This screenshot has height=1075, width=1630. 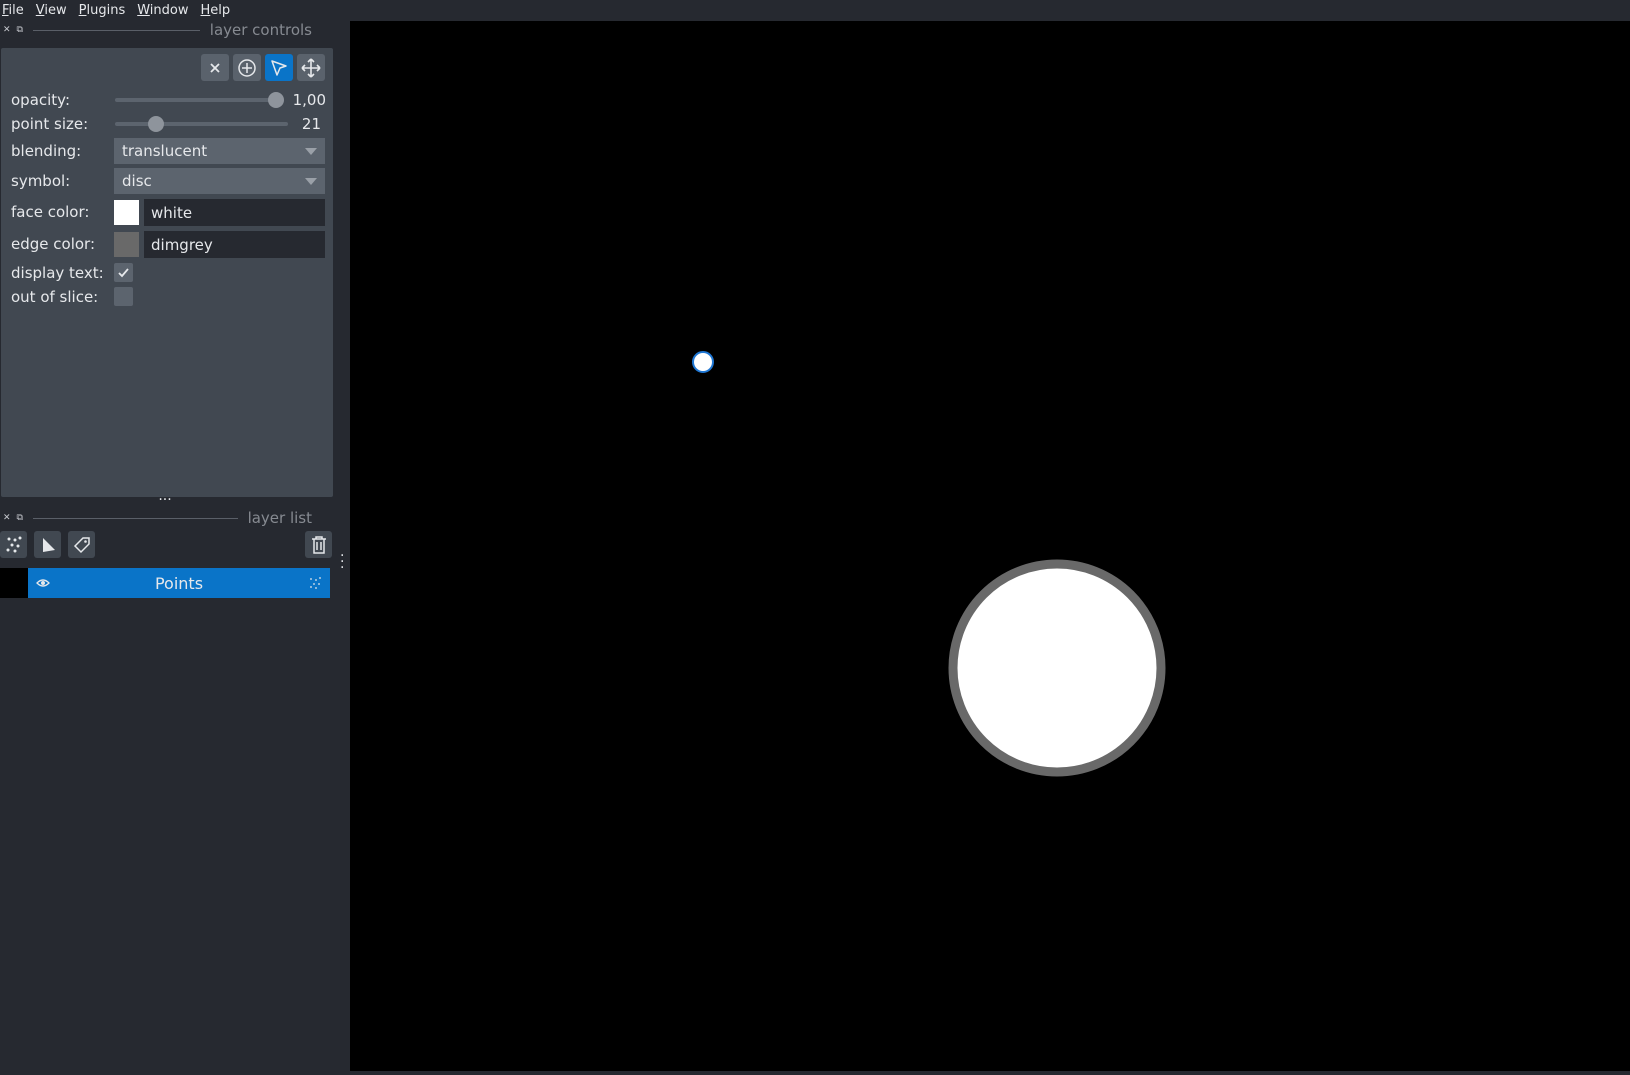 What do you see at coordinates (218, 10) in the screenshot?
I see `menu-help: Help` at bounding box center [218, 10].